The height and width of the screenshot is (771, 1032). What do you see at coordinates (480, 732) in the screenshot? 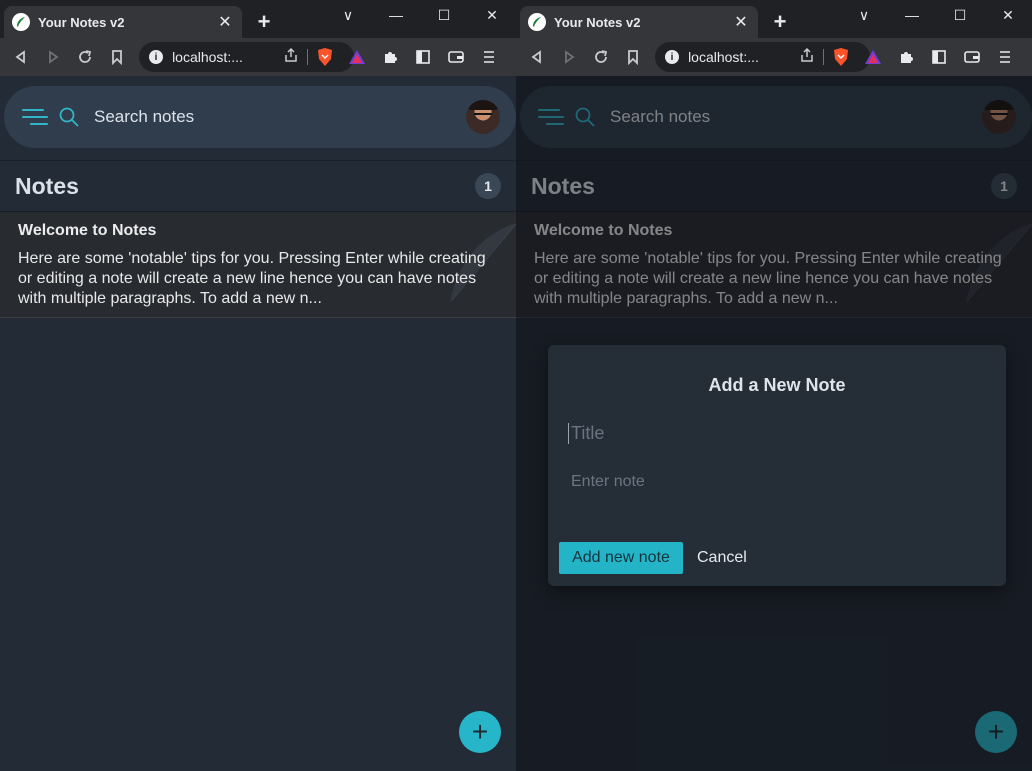
I see `add-note-button: +` at bounding box center [480, 732].